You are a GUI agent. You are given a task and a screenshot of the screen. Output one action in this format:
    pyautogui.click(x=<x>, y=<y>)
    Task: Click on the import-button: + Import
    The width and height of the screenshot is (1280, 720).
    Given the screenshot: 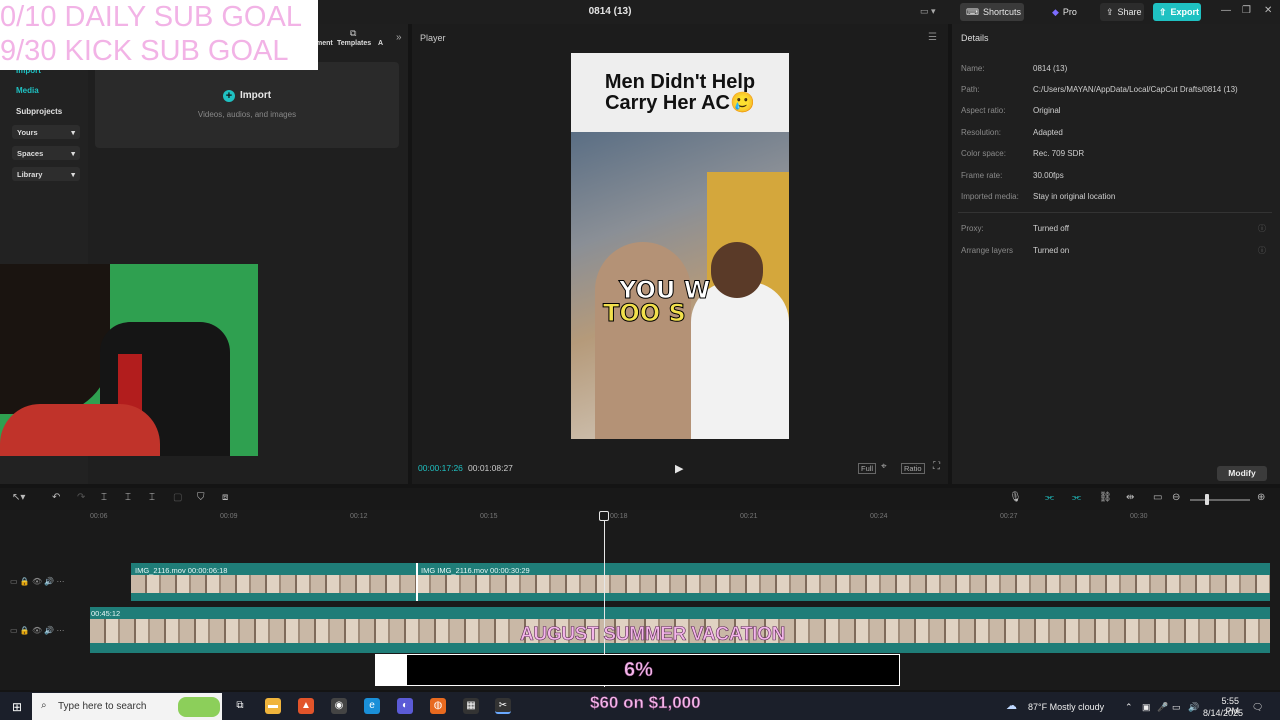 What is the action you would take?
    pyautogui.click(x=247, y=96)
    